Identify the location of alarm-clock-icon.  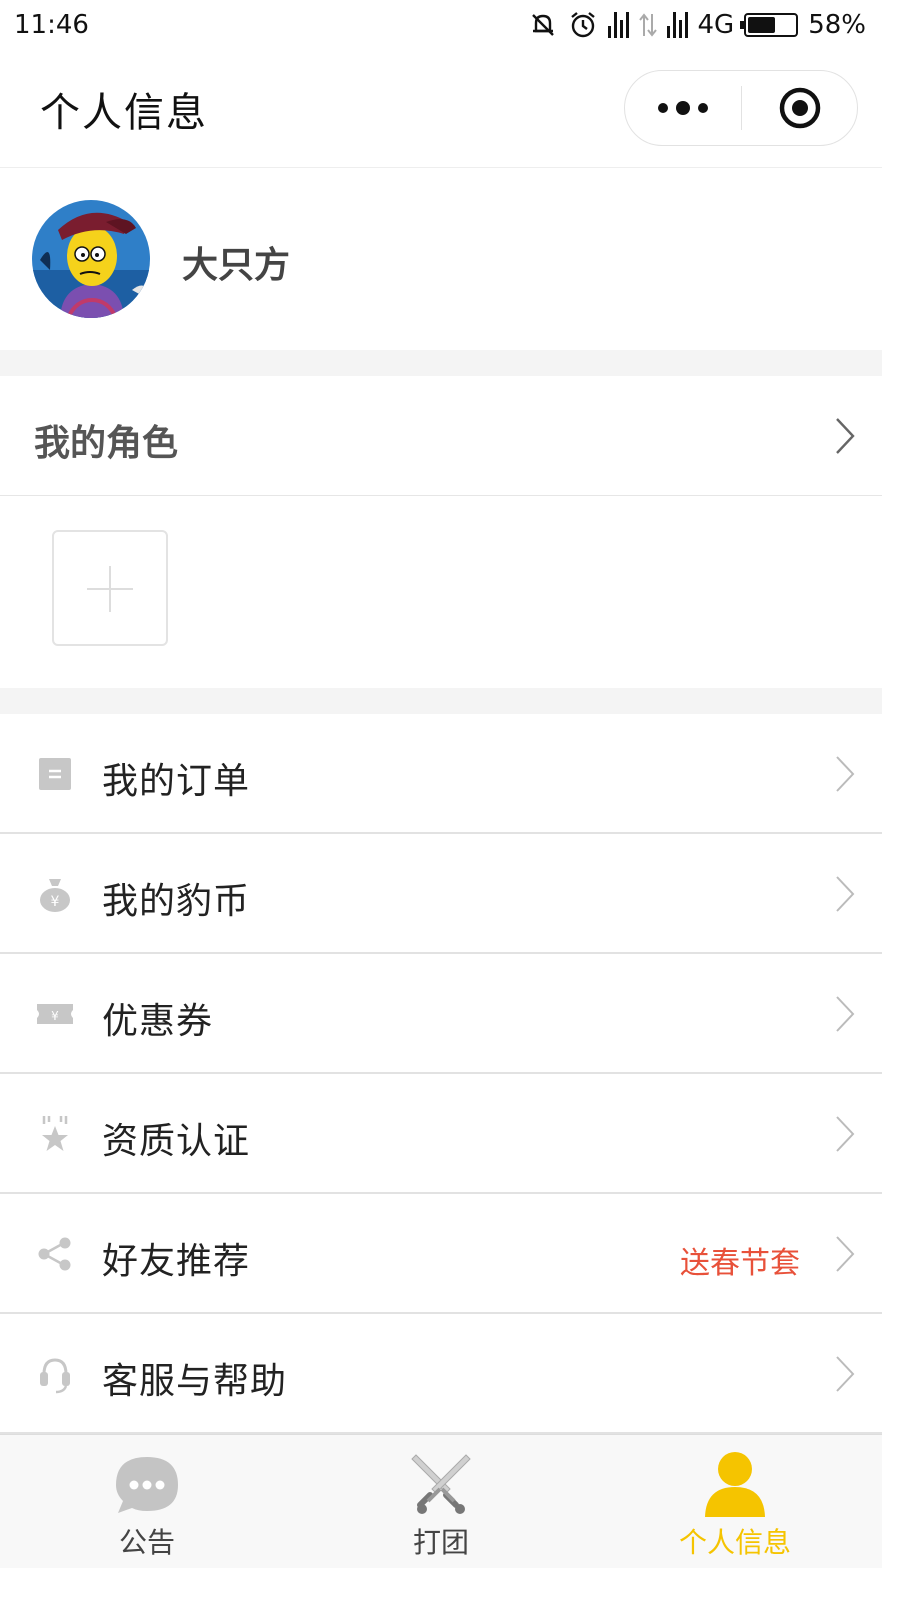
(582, 25).